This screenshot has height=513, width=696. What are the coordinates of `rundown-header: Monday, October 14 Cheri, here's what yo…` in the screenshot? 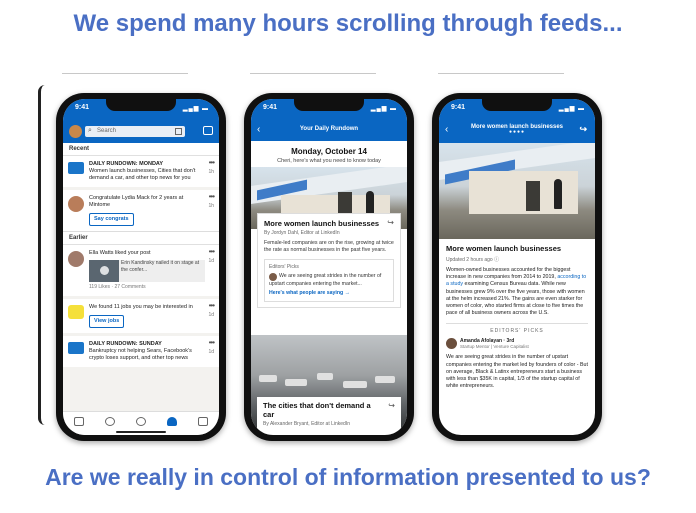 It's located at (329, 154).